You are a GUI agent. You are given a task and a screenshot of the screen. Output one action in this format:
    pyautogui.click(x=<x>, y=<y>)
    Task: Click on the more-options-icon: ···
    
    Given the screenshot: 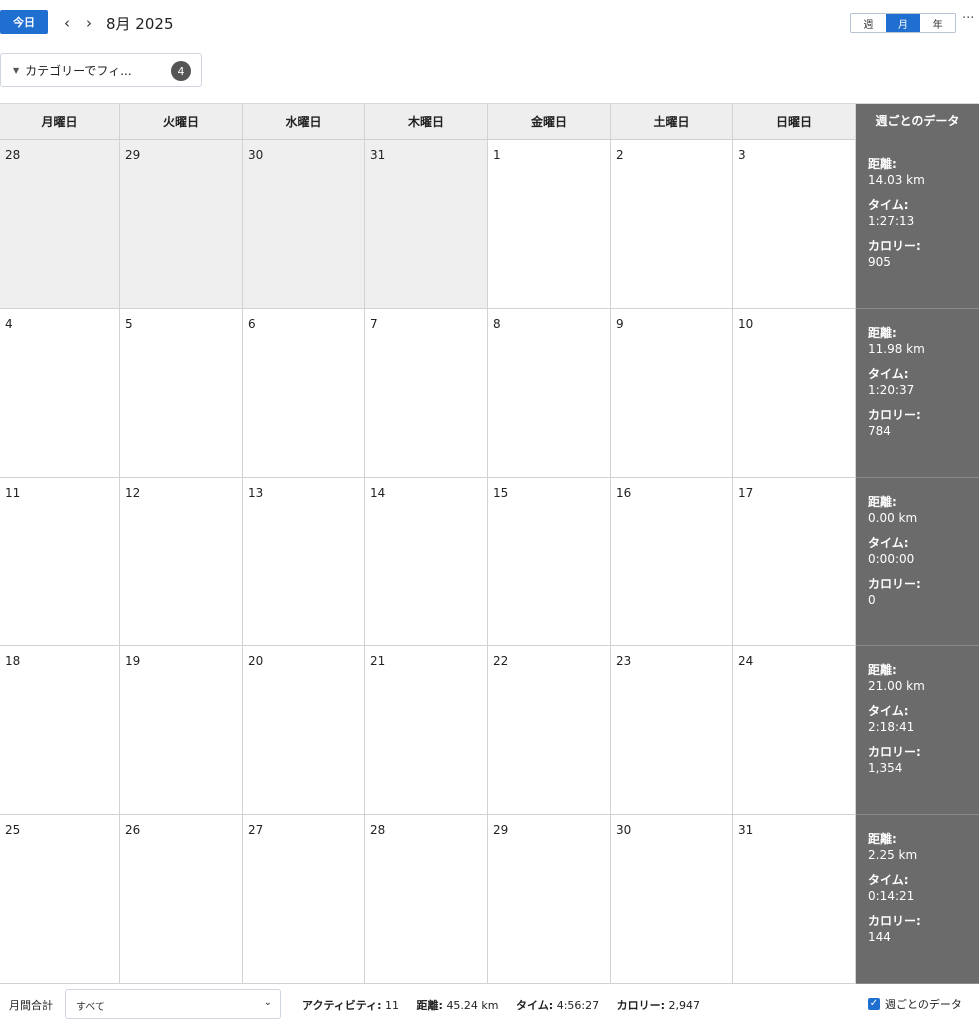 What is the action you would take?
    pyautogui.click(x=968, y=18)
    